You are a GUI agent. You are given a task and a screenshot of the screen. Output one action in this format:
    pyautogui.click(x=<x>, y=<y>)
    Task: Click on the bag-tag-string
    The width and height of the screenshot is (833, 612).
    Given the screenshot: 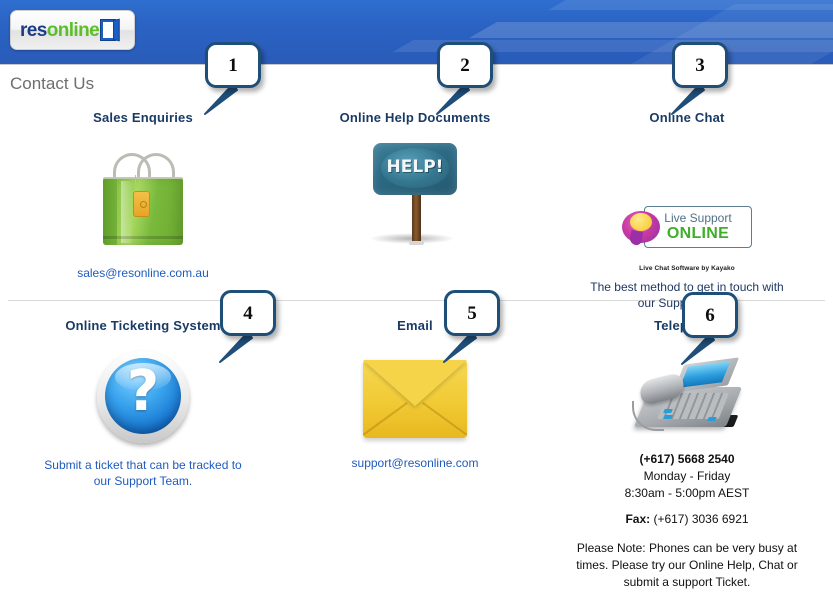 What is the action you would take?
    pyautogui.click(x=135, y=183)
    